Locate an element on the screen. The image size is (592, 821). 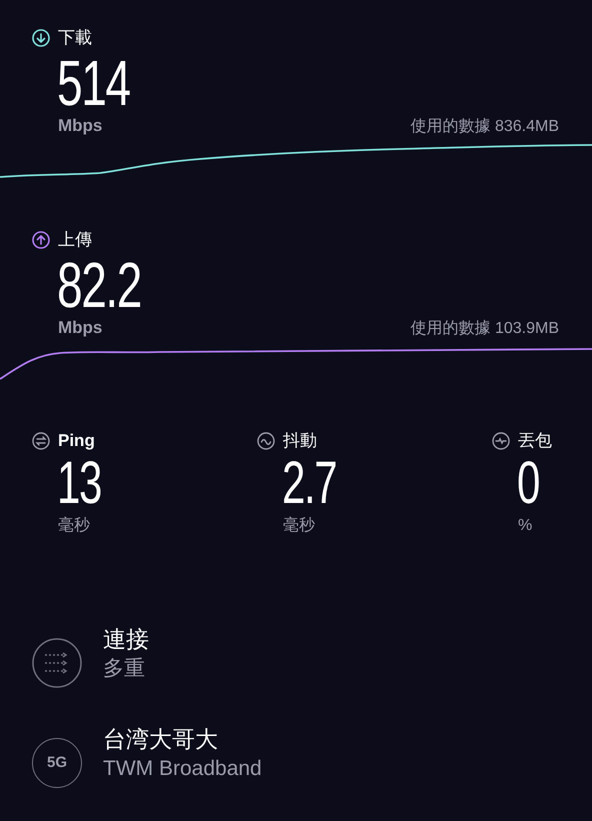
detail-title: 連接 is located at coordinates (126, 639).